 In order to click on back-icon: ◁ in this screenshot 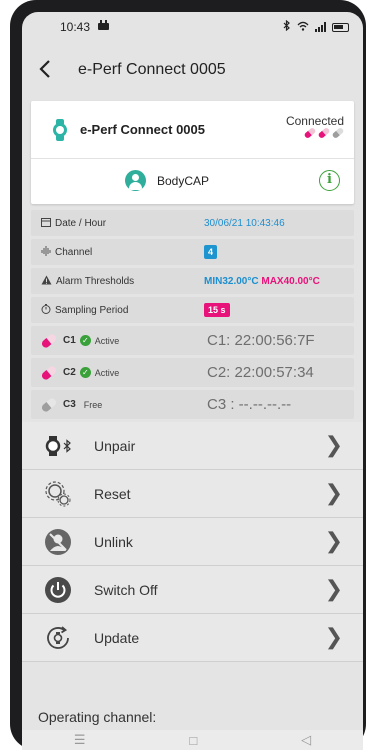, I will do `click(306, 740)`.